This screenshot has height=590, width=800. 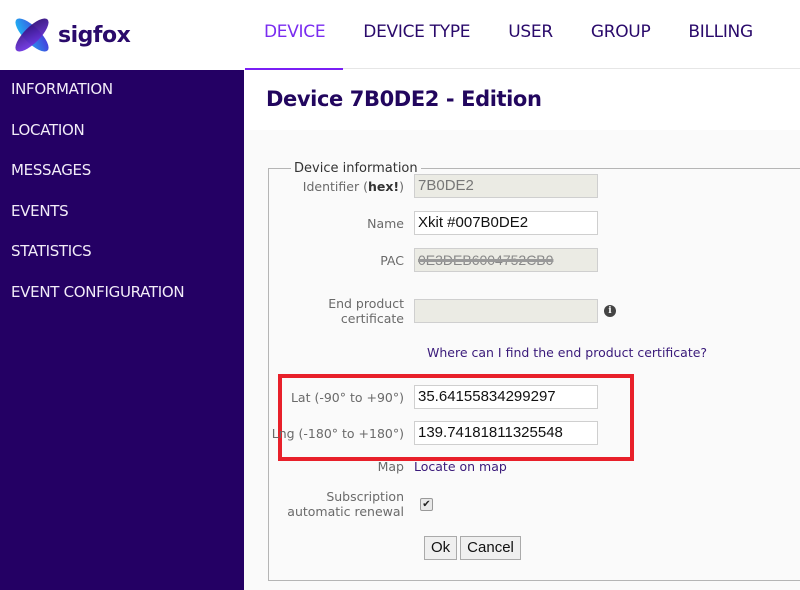 I want to click on certificate-row: End product certificate i, so click(x=430, y=311).